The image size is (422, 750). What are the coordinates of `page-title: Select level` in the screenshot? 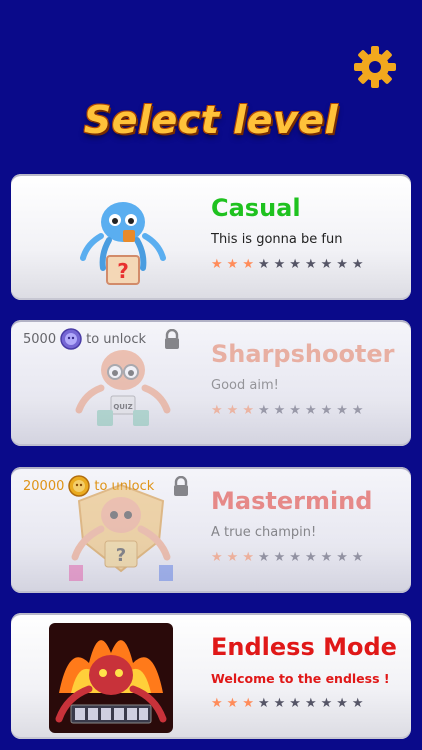 It's located at (211, 120).